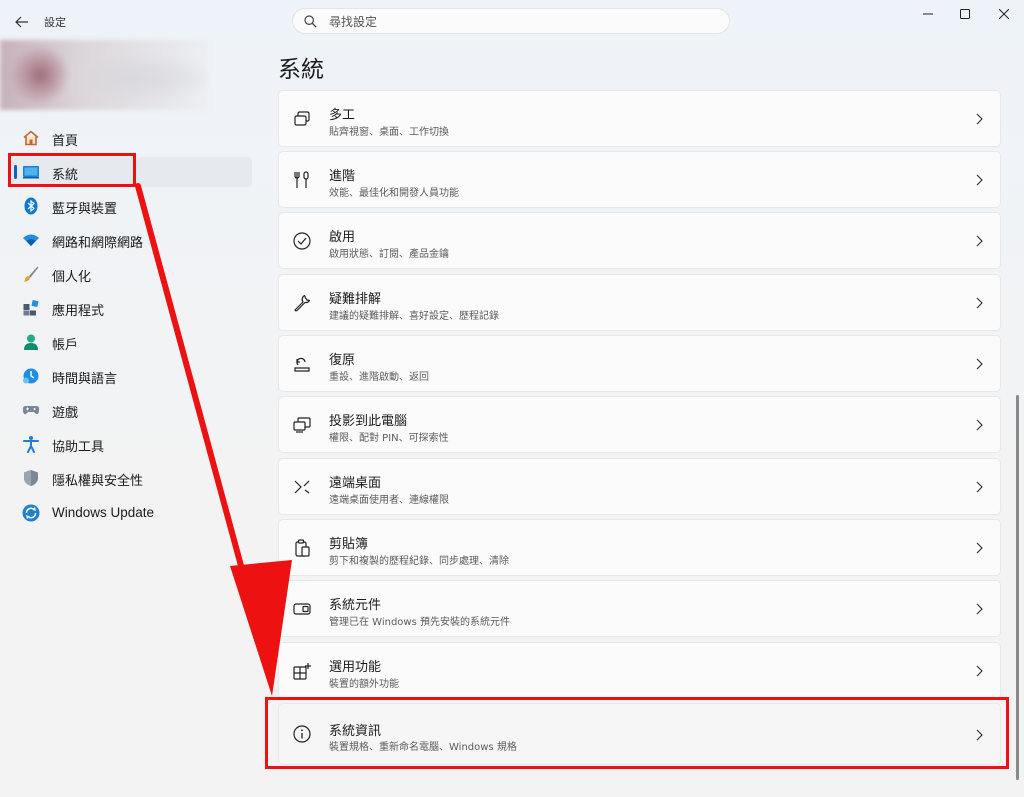  What do you see at coordinates (213, 439) in the screenshot?
I see `annotation-arrow` at bounding box center [213, 439].